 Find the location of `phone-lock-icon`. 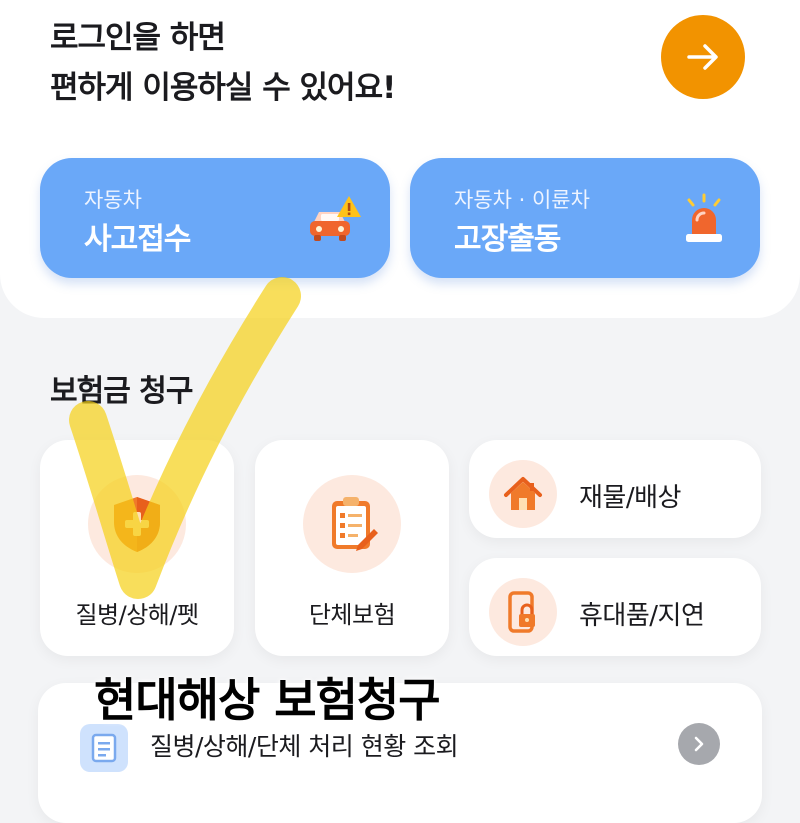

phone-lock-icon is located at coordinates (521, 612).